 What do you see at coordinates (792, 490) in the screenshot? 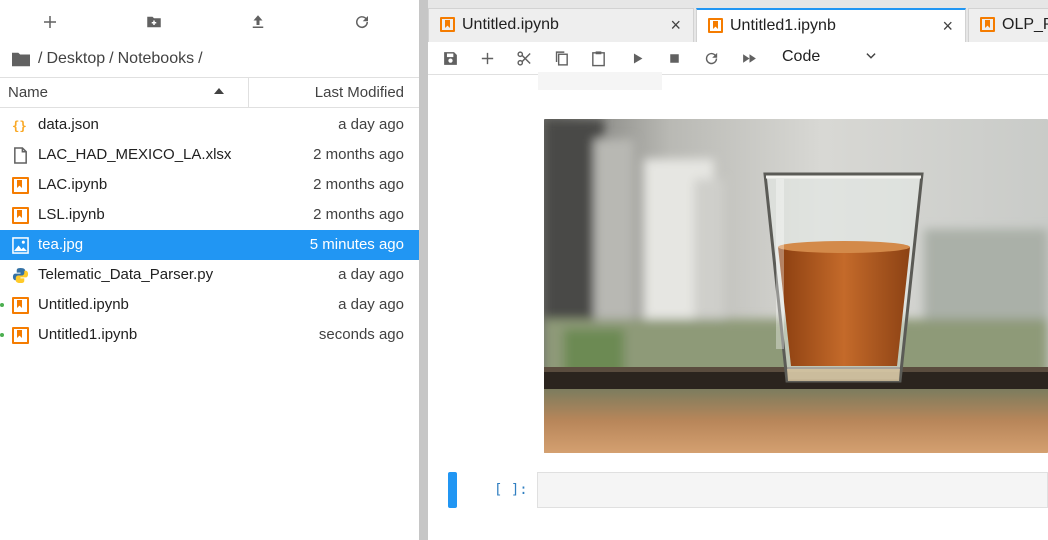
I see `code-editor` at bounding box center [792, 490].